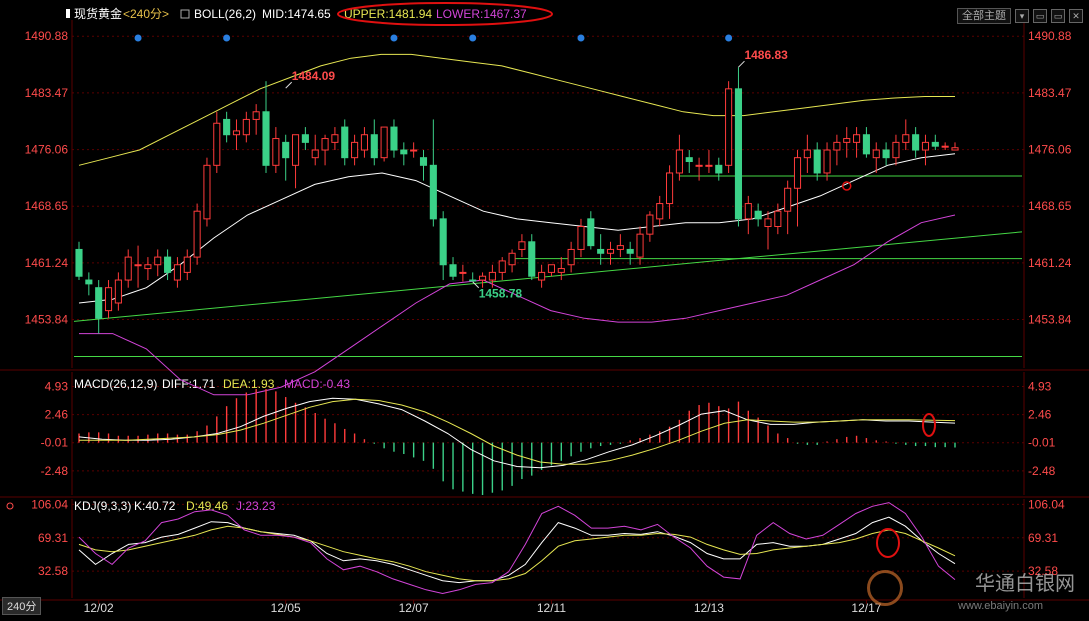  Describe the element at coordinates (1076, 16) in the screenshot. I see `close-button: ✕` at that location.